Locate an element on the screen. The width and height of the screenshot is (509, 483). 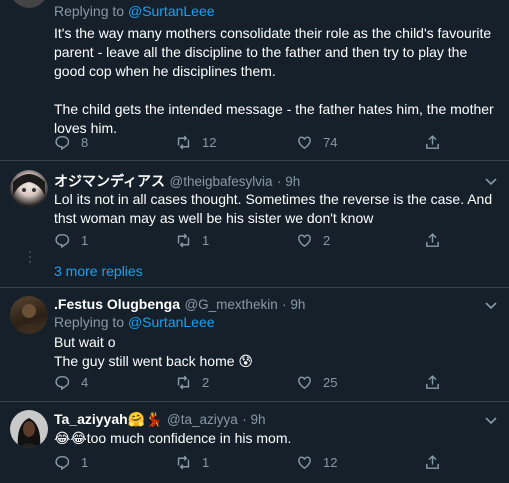
tweet-header: Ta_aziyyah🤗💃 @ta_aziyya · 9h is located at coordinates (159, 420).